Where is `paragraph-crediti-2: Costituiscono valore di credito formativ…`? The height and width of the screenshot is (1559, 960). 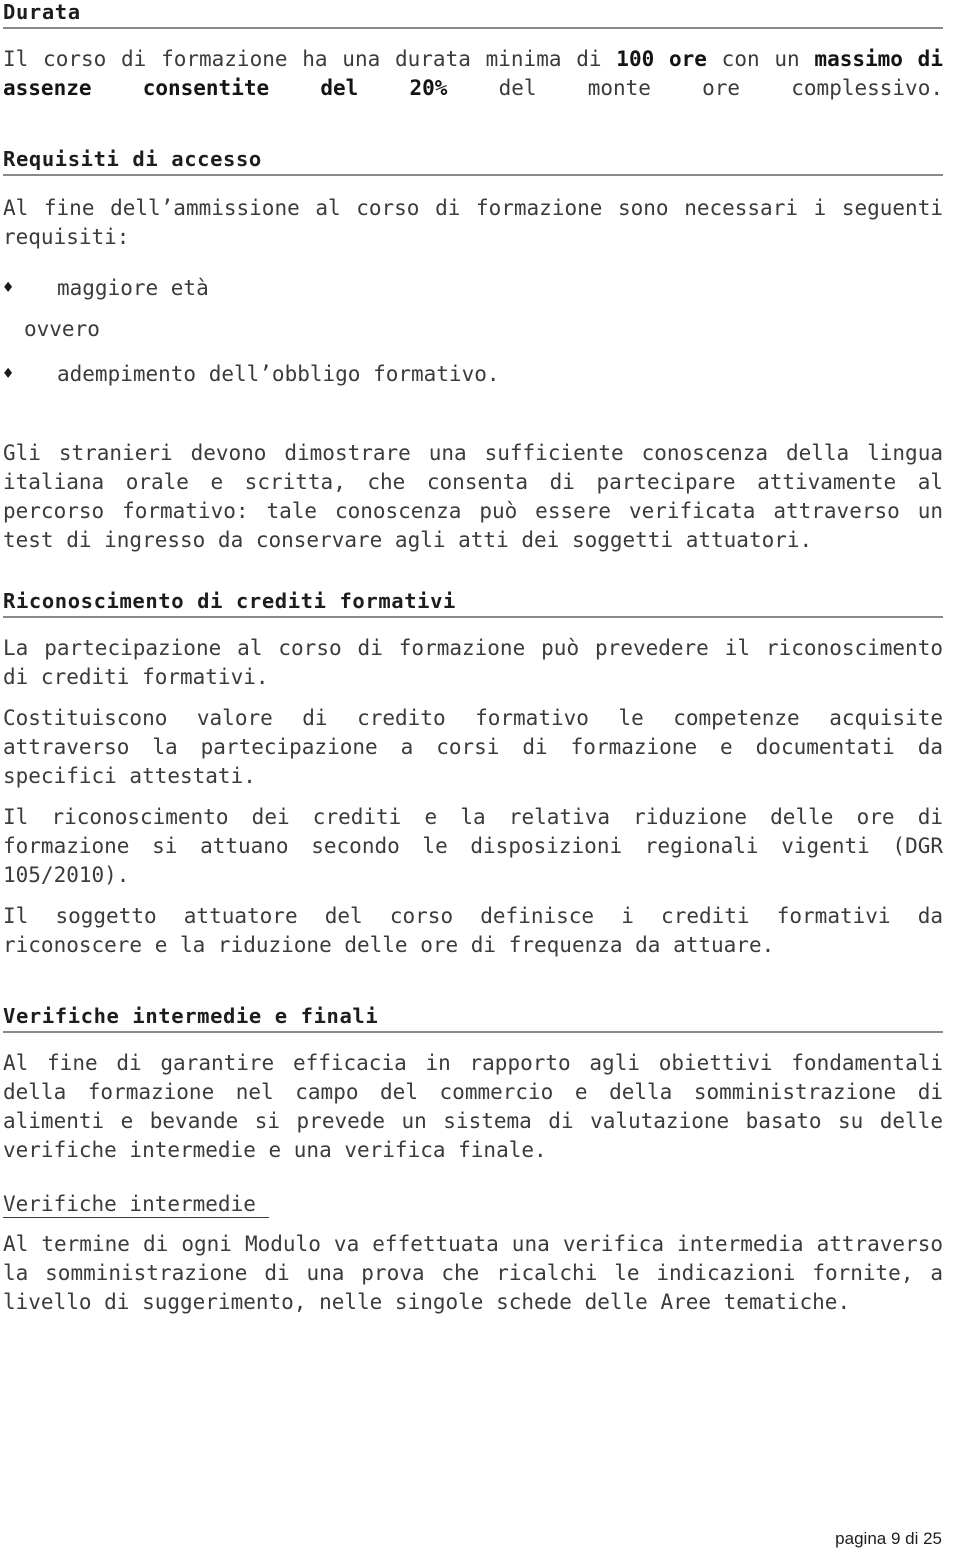 paragraph-crediti-2: Costituiscono valore di credito formativ… is located at coordinates (473, 747).